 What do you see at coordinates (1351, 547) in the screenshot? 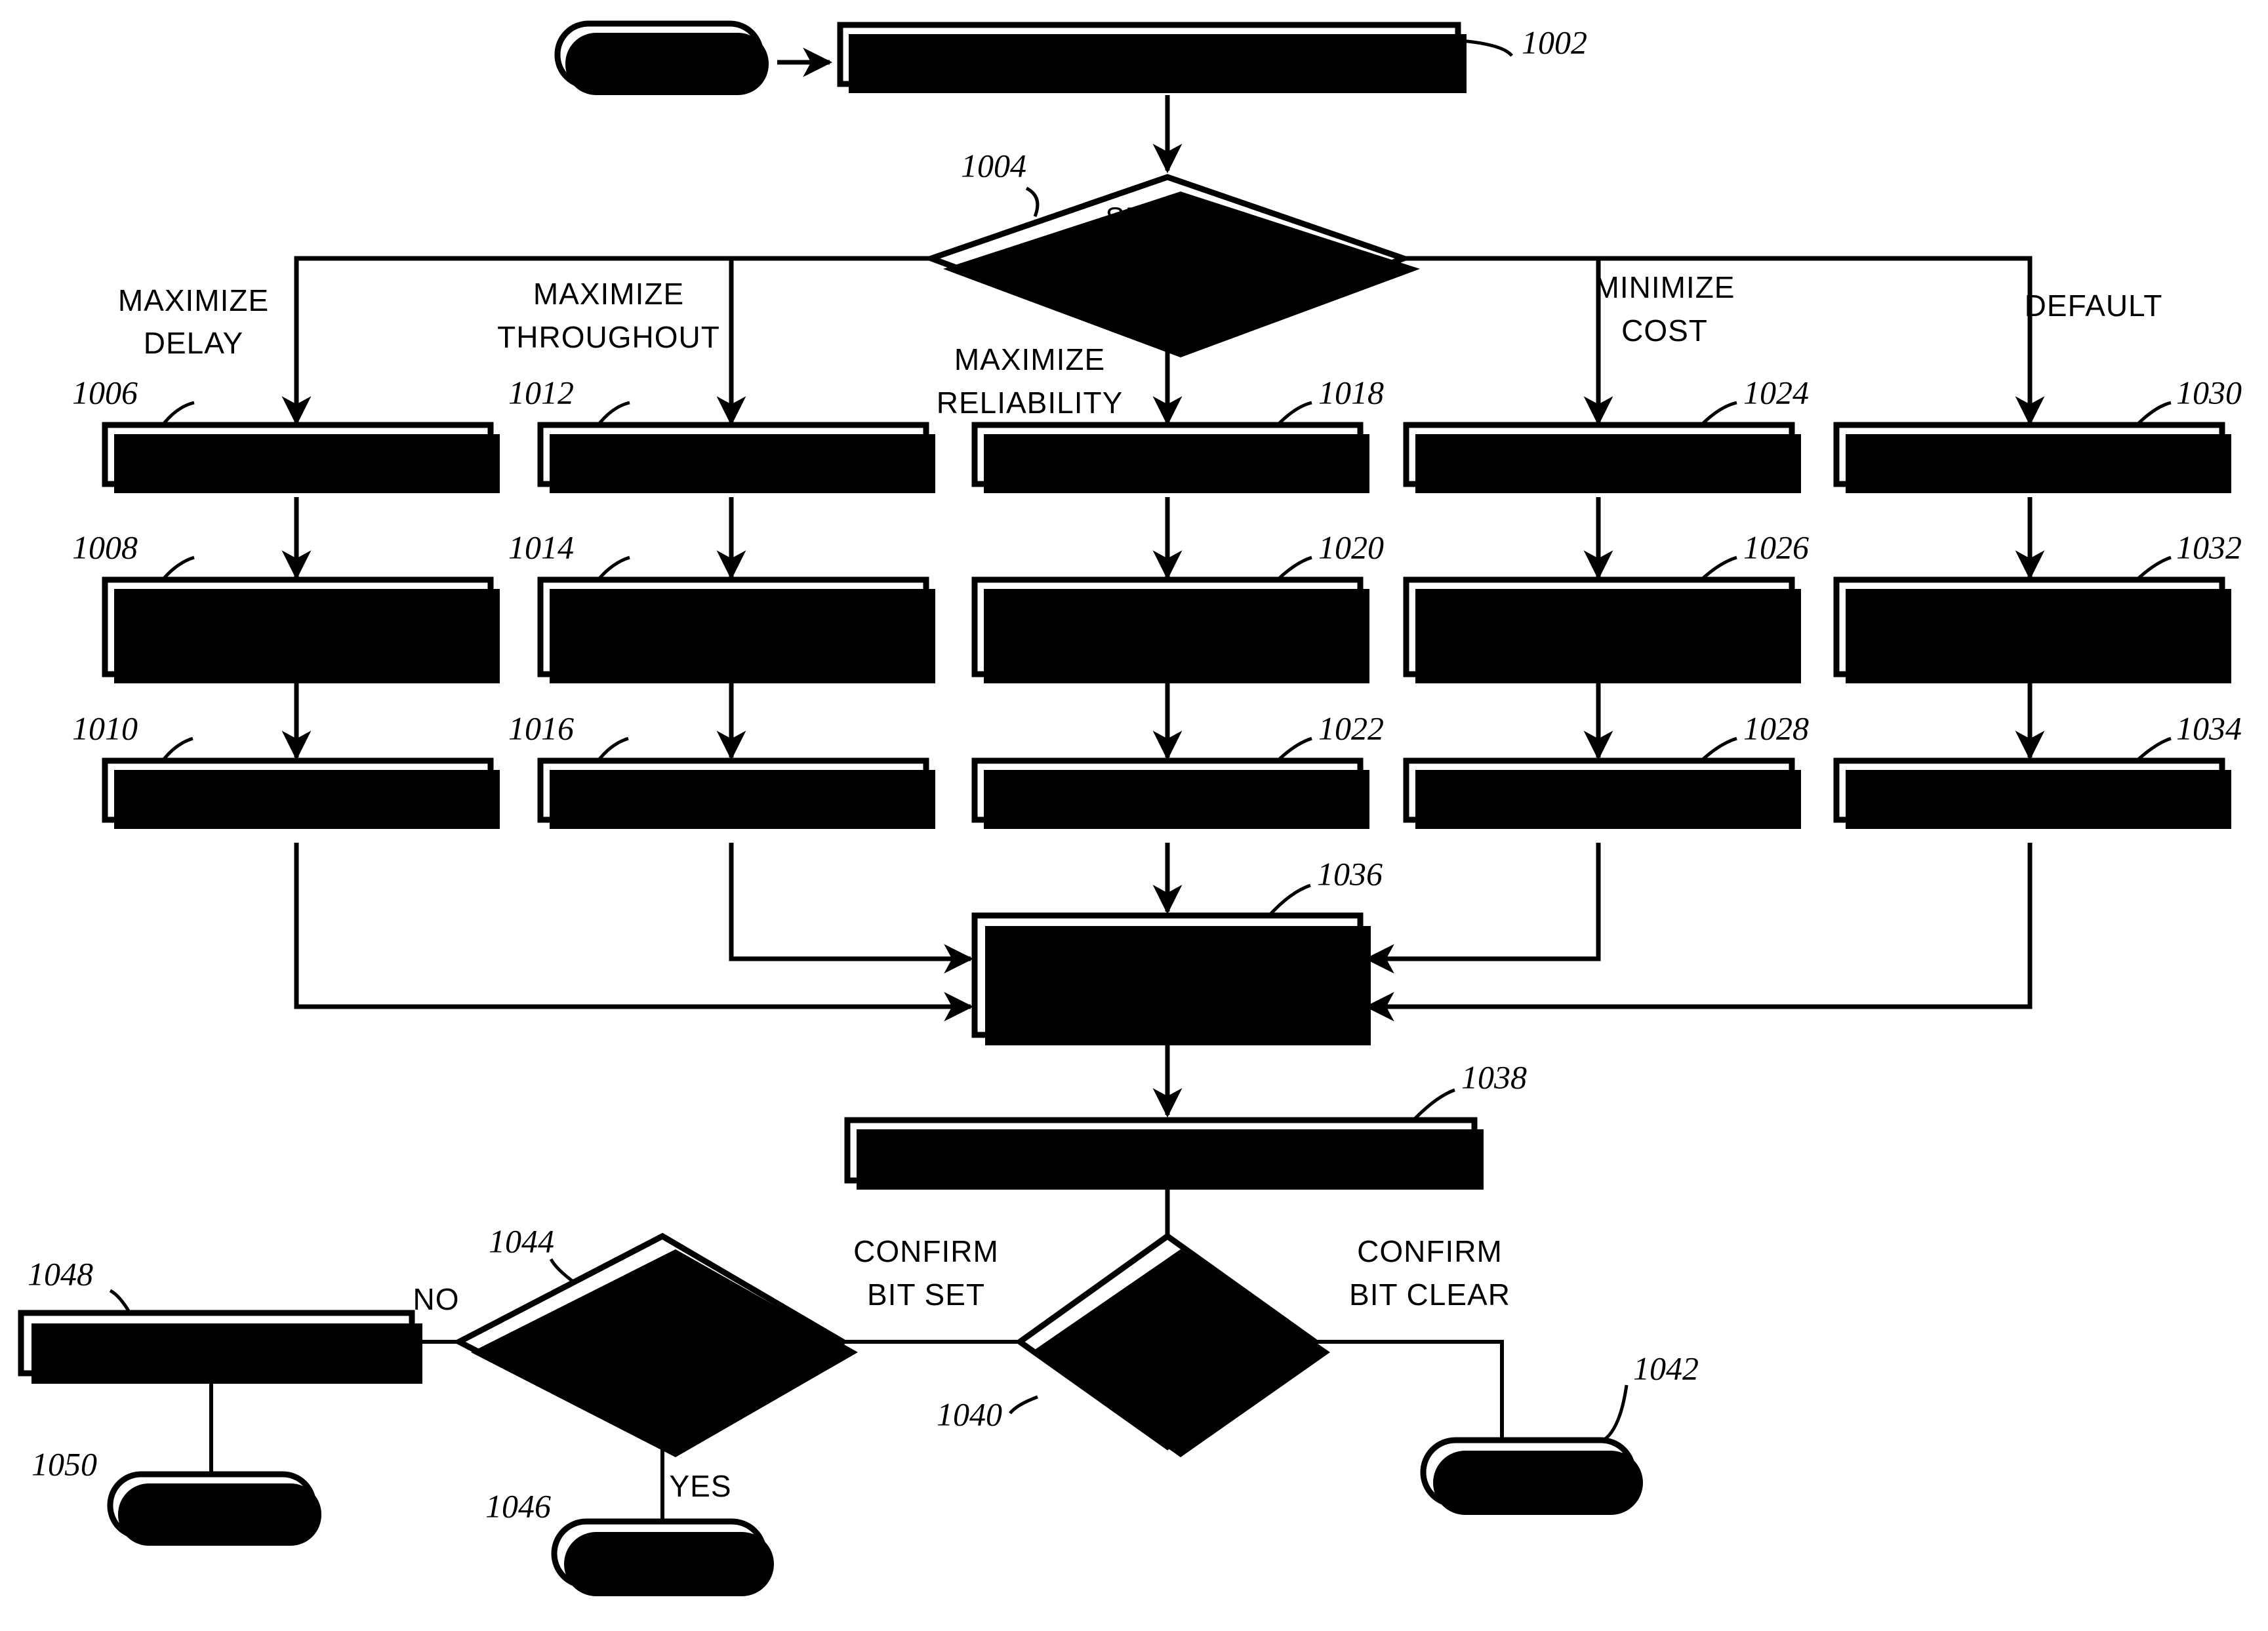
I see `ref-1020-label: 1020` at bounding box center [1351, 547].